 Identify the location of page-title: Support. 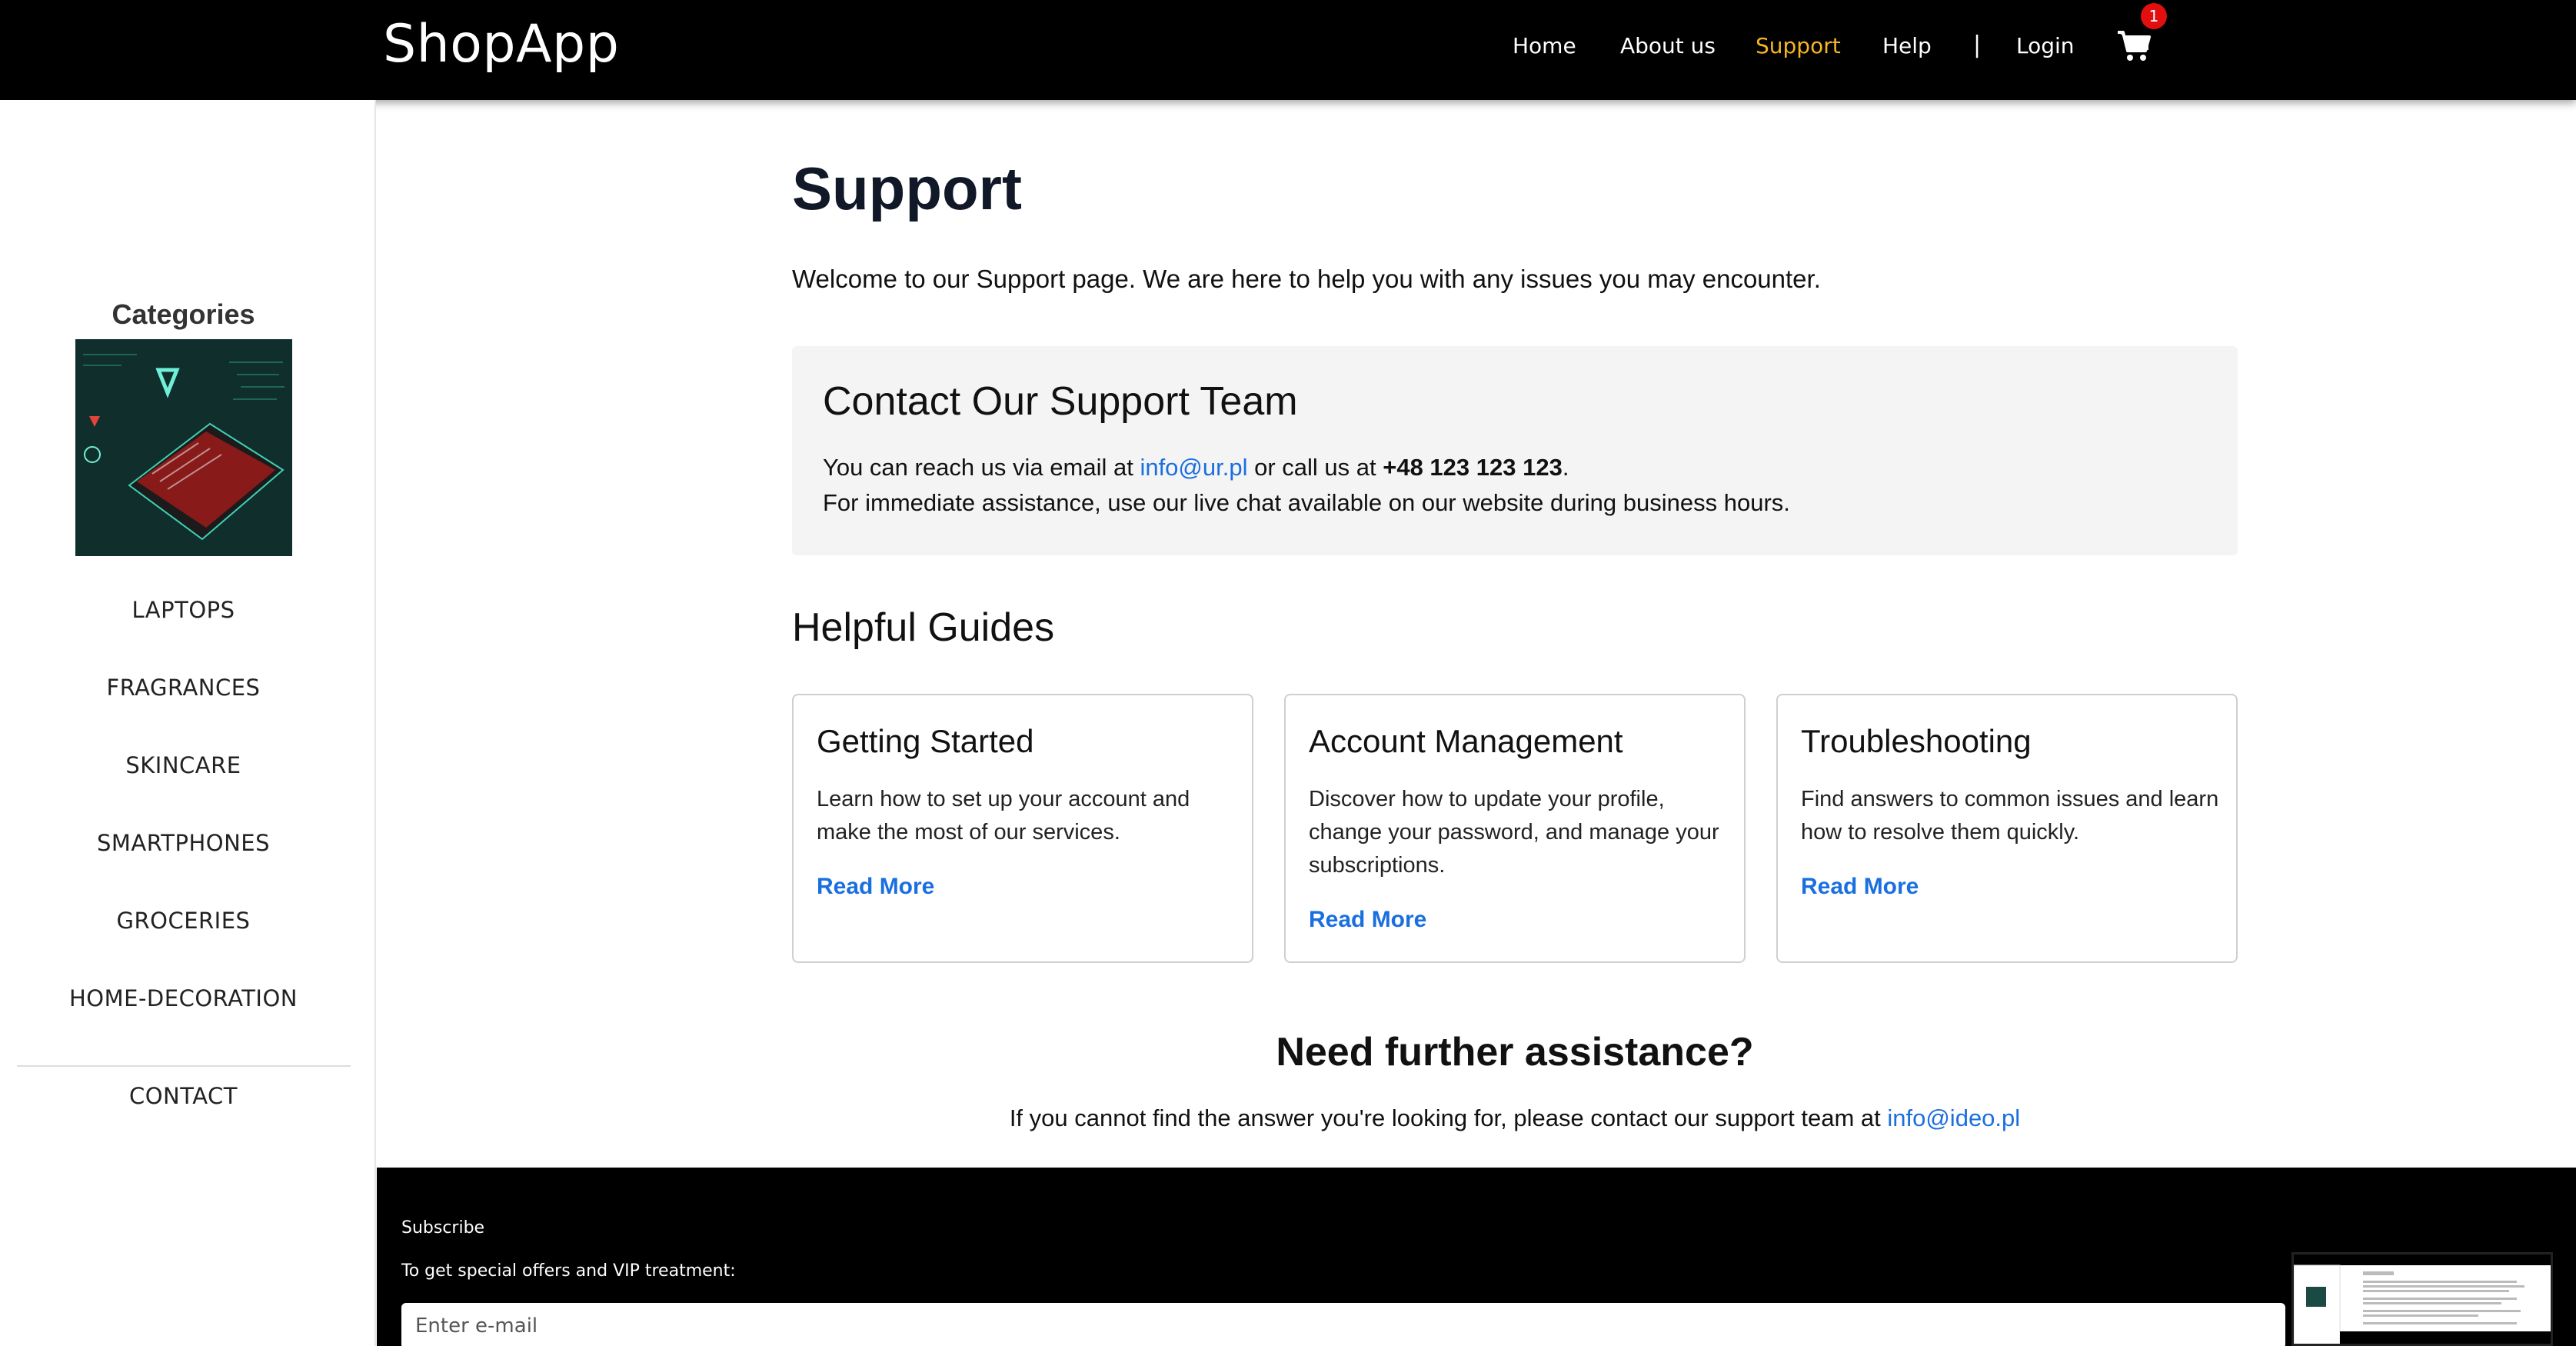
(907, 188).